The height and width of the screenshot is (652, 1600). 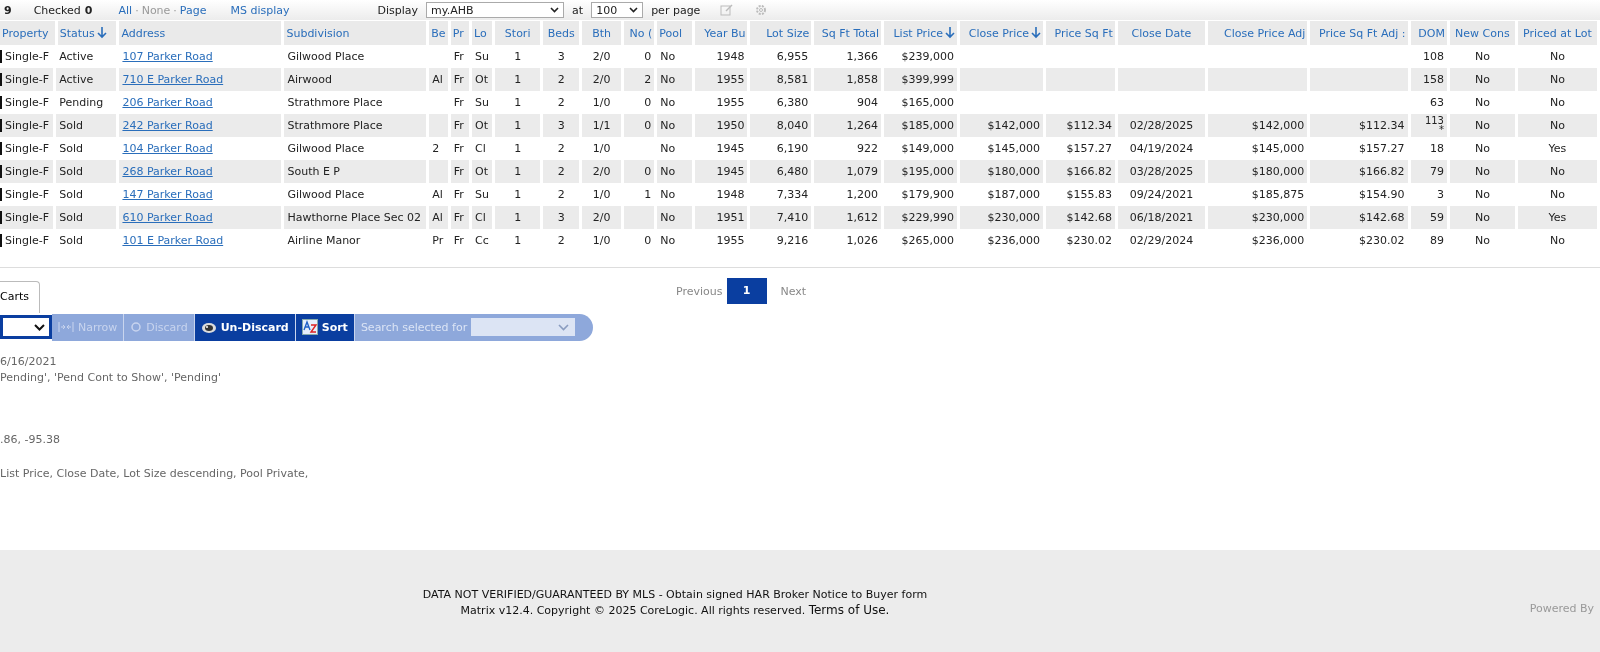 What do you see at coordinates (862, 56) in the screenshot?
I see `table-cell: 1,366` at bounding box center [862, 56].